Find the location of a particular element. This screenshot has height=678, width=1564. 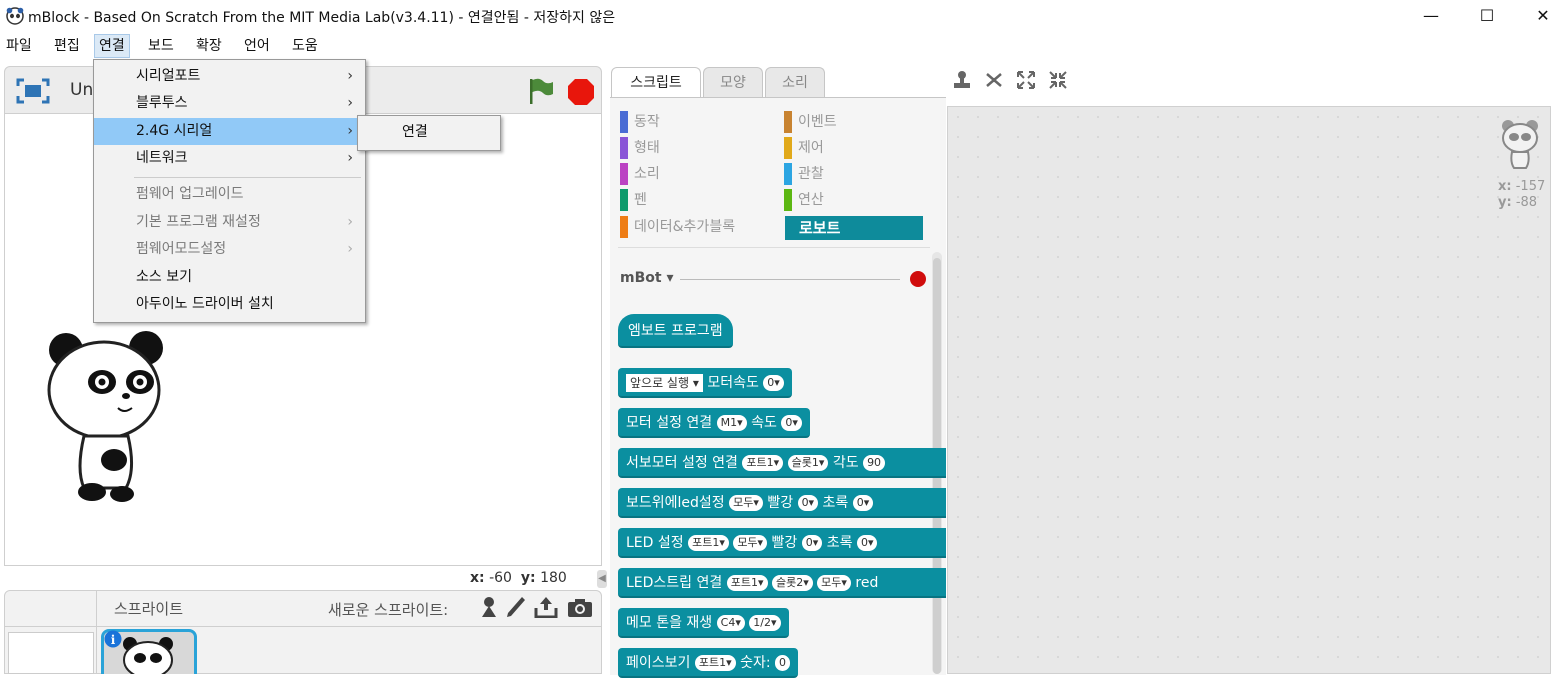

menu-item-firmware-upgrade: 펌웨어 업그레이드 is located at coordinates (229, 194).